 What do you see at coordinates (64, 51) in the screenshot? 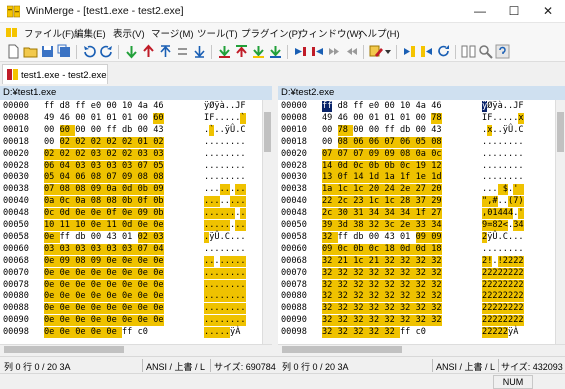
I see `save-all-icon` at bounding box center [64, 51].